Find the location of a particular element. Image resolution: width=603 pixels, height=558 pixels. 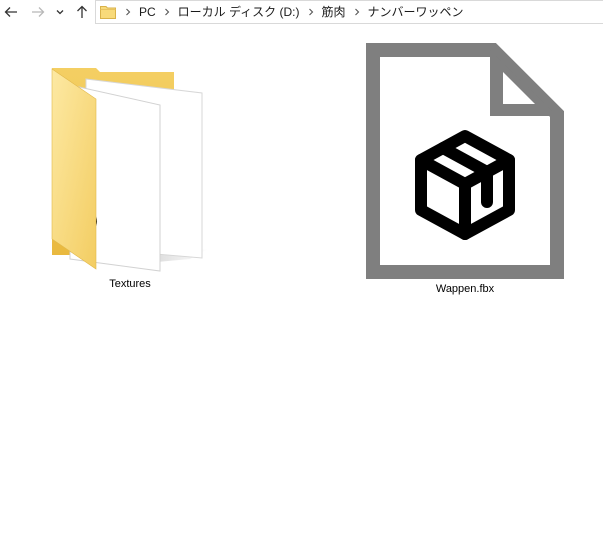

breadcrumb-number-wappen: ナンバーワッペン is located at coordinates (416, 12).